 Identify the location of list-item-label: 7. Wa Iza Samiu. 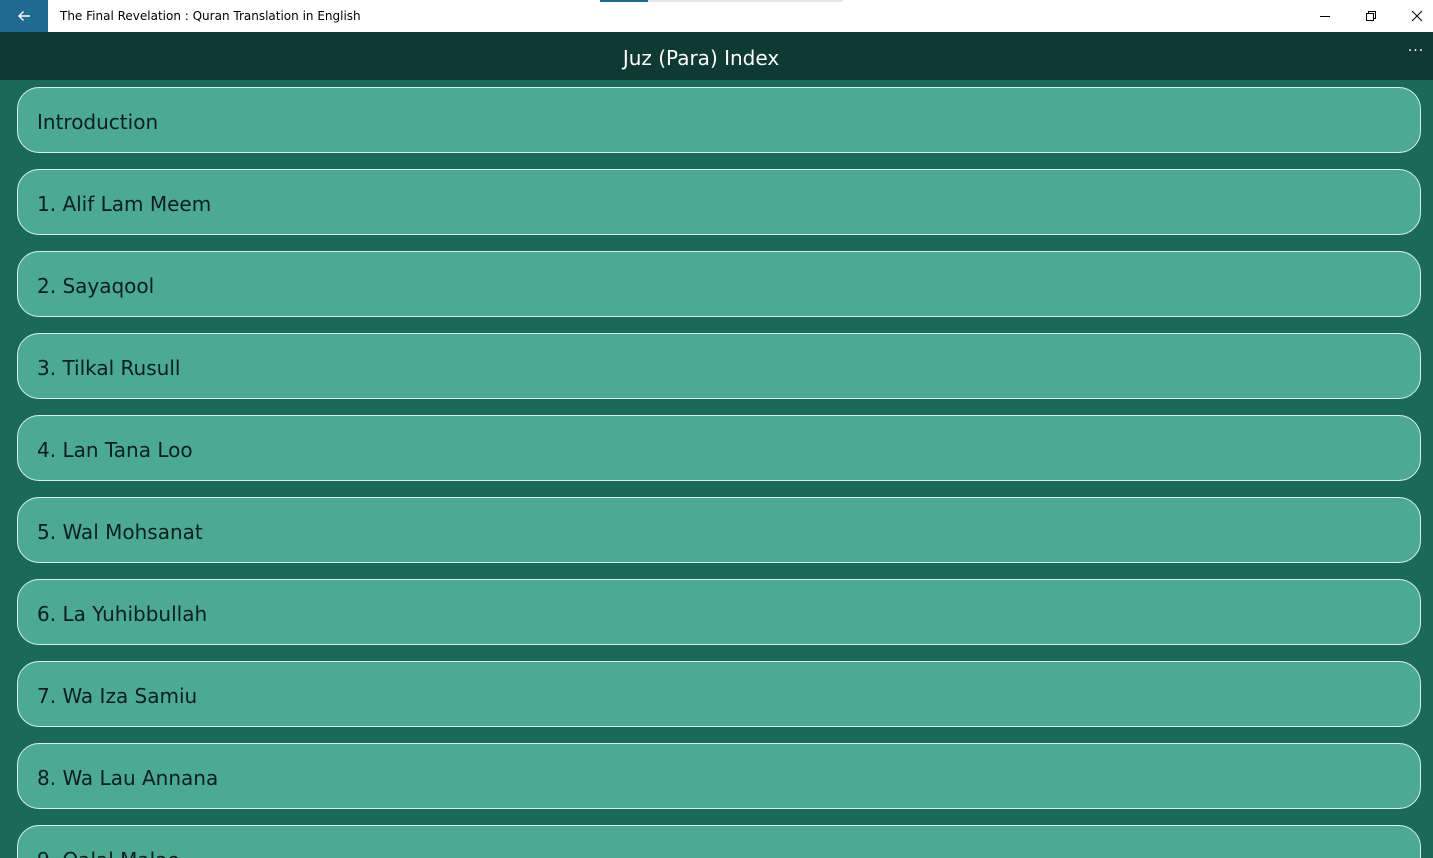
(117, 696).